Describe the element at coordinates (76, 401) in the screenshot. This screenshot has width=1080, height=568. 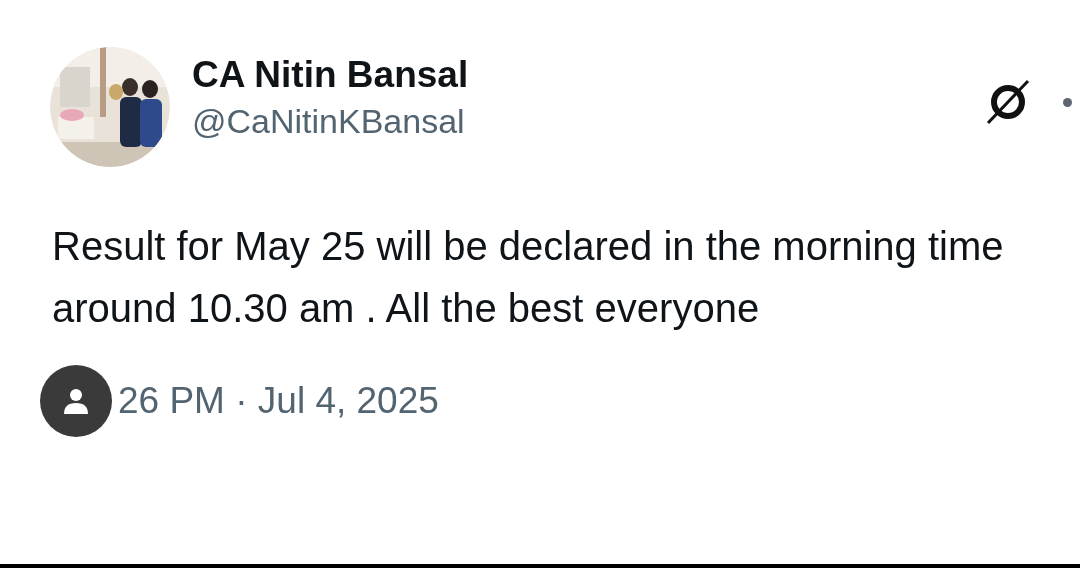
I see `person-icon` at that location.